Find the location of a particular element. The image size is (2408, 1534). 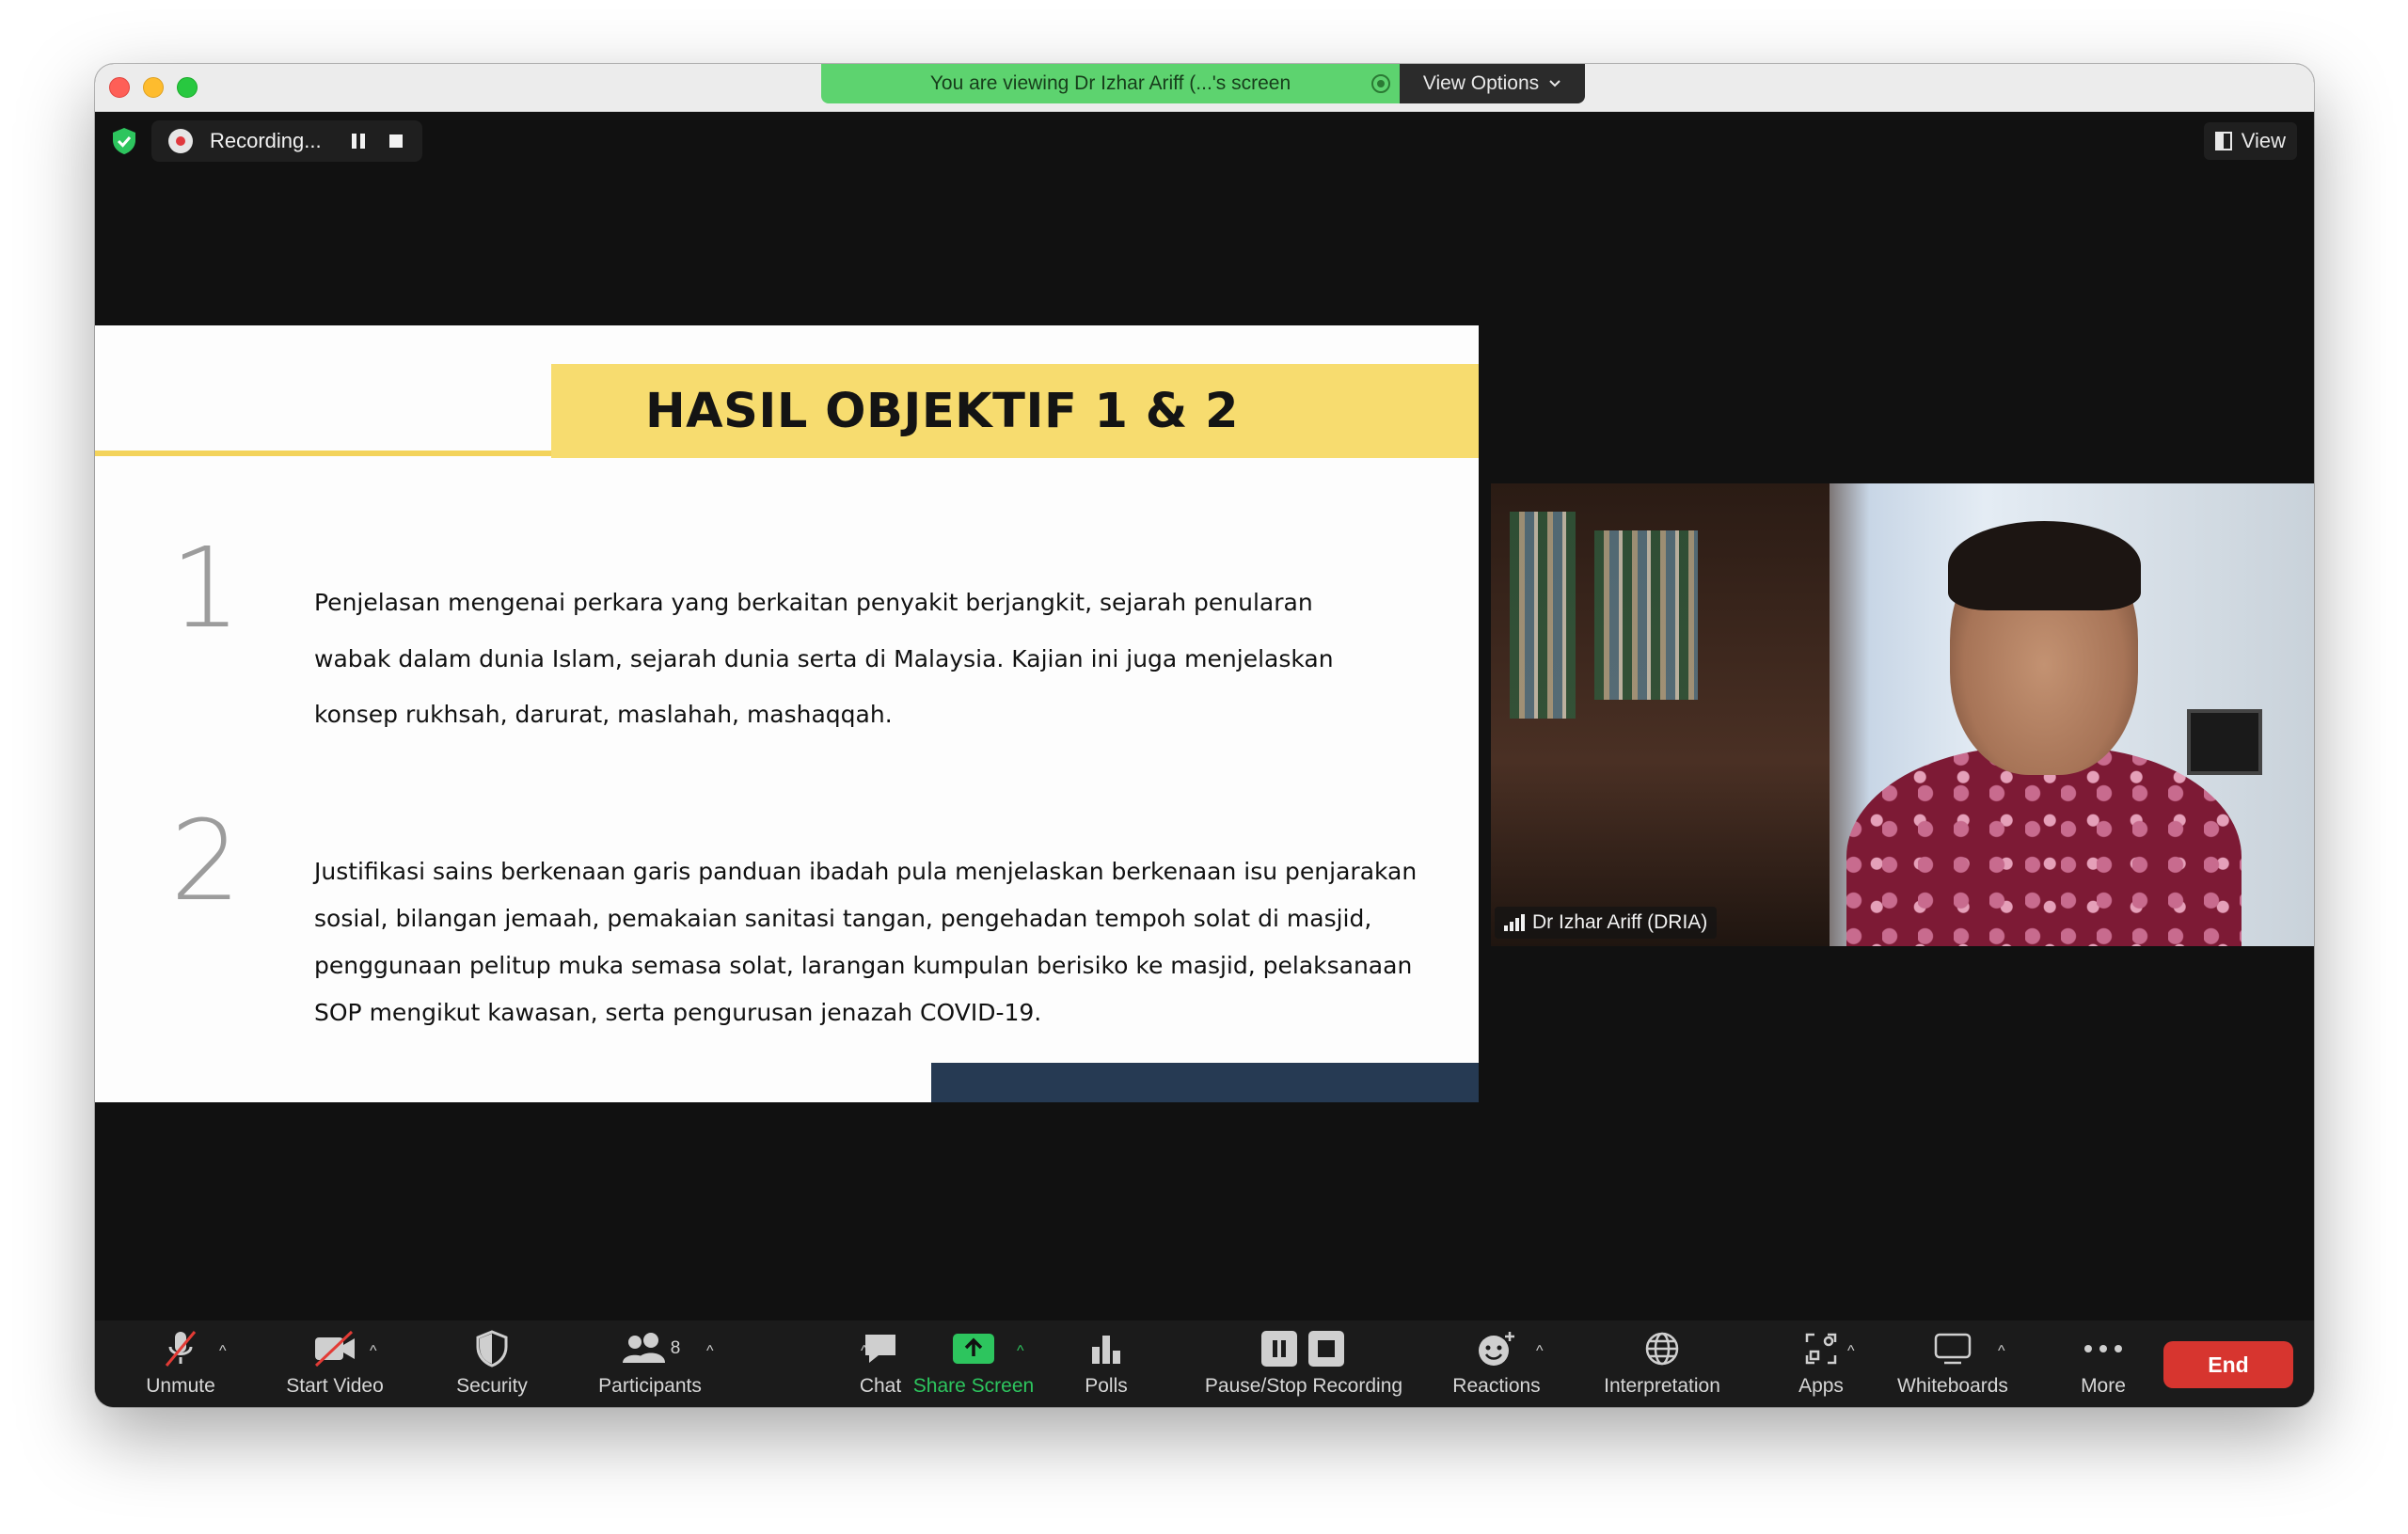

more-label: More is located at coordinates (2104, 1386).